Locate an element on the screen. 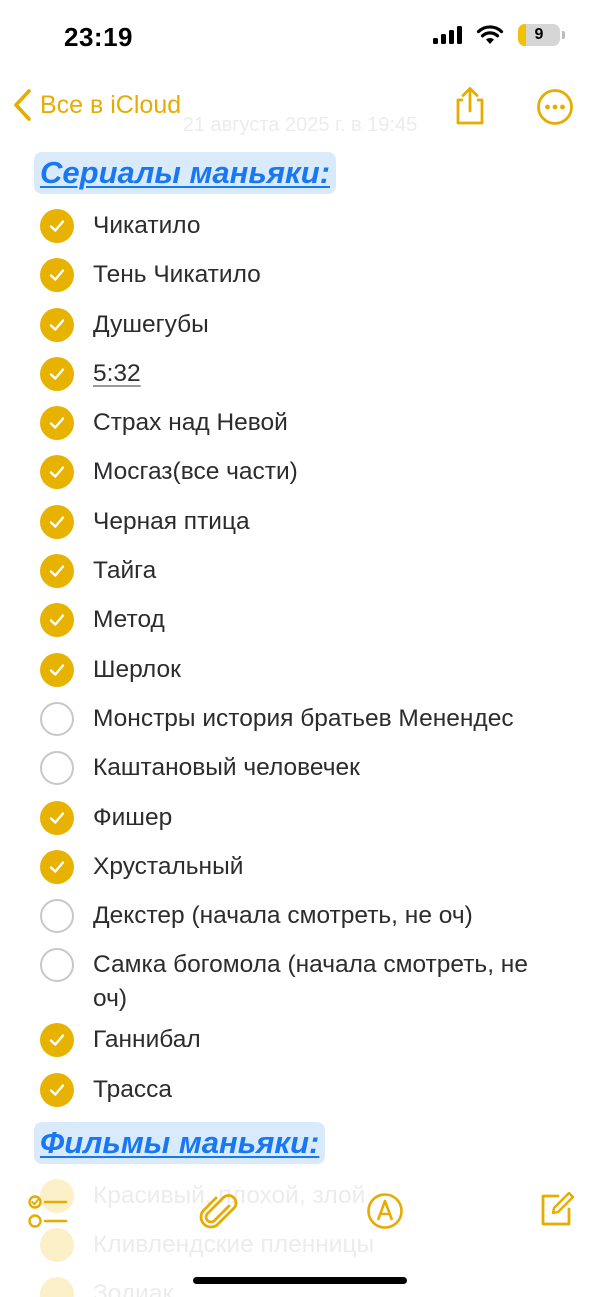  compose-button is located at coordinates (557, 1212).